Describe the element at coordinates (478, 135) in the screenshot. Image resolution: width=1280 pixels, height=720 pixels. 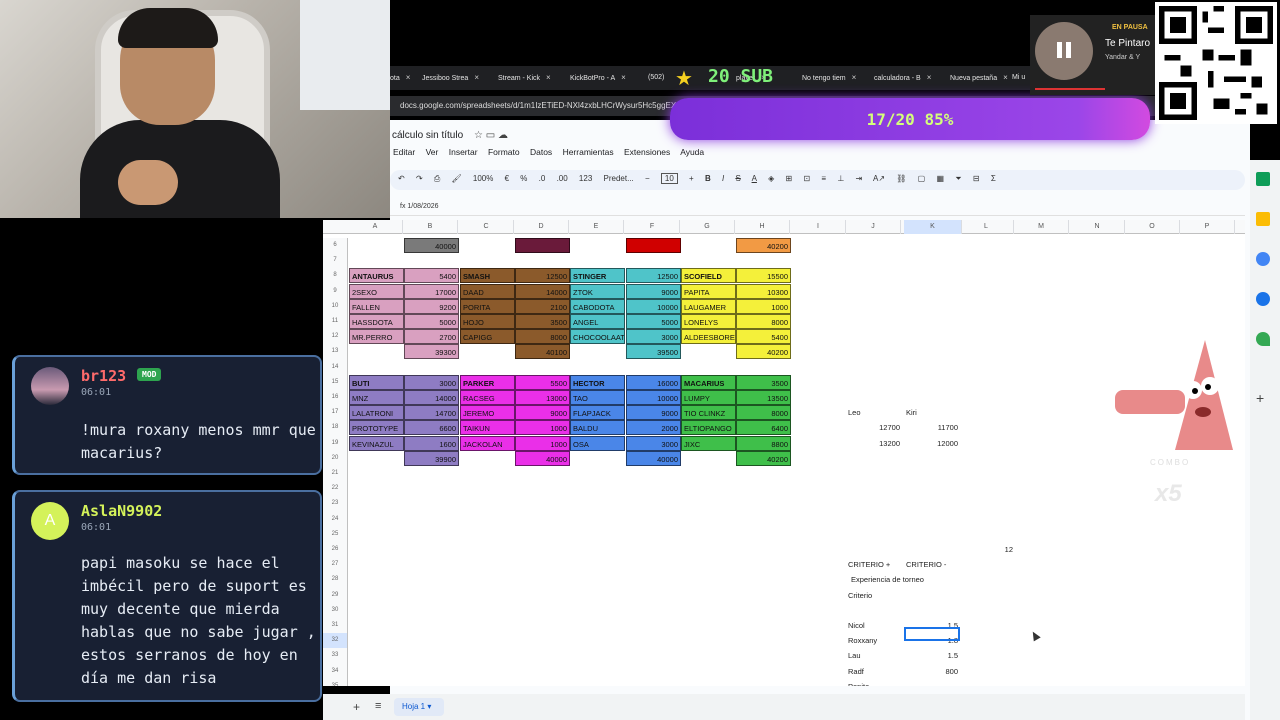
I see `star-icon: ☆` at that location.